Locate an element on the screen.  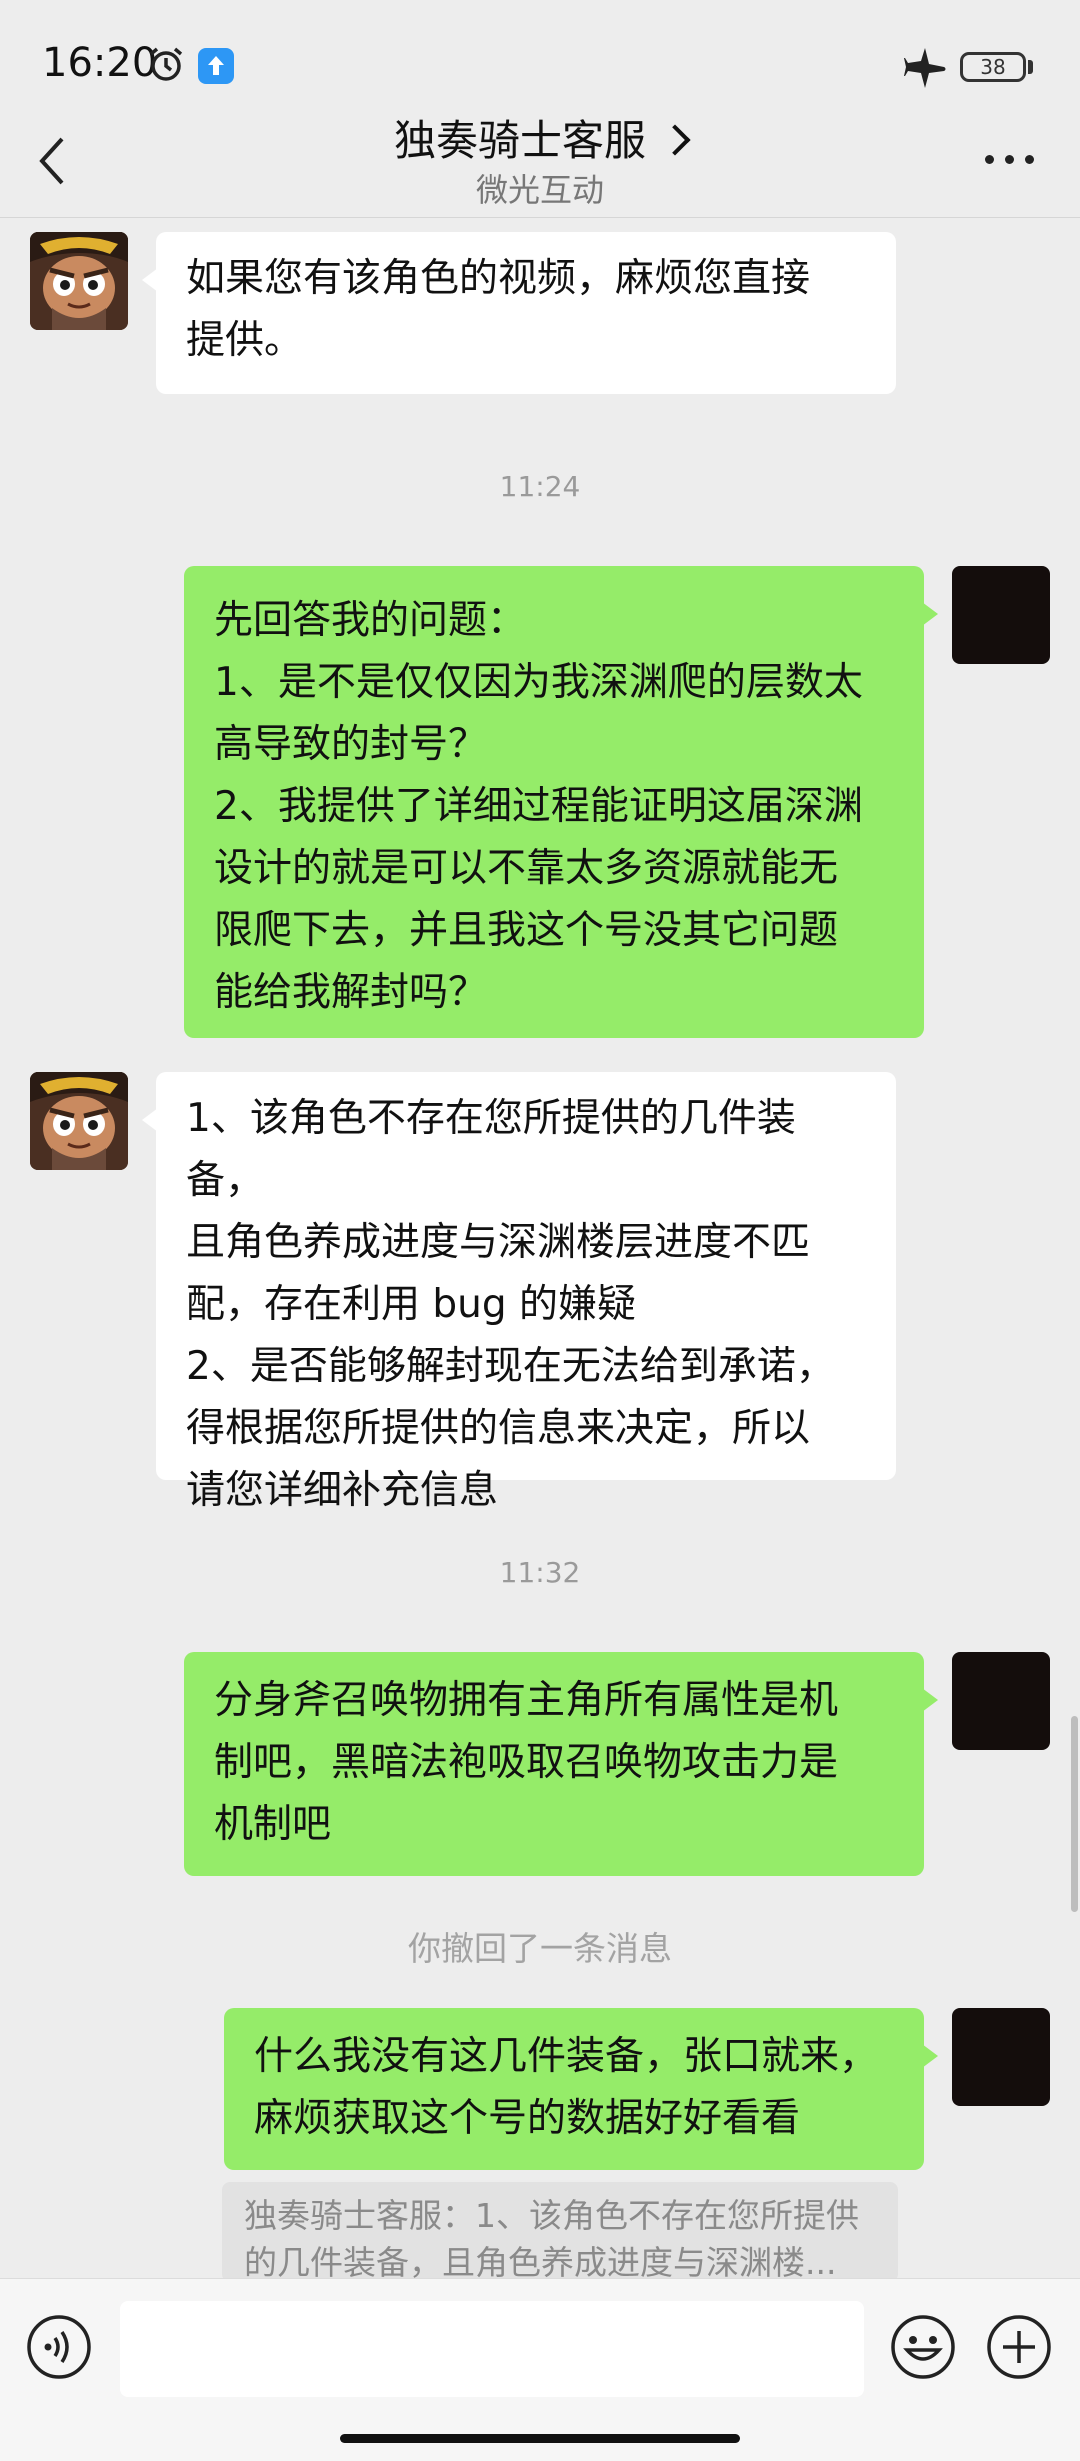
chat-header: 独奏骑士客服 微光互动 is located at coordinates (540, 156).